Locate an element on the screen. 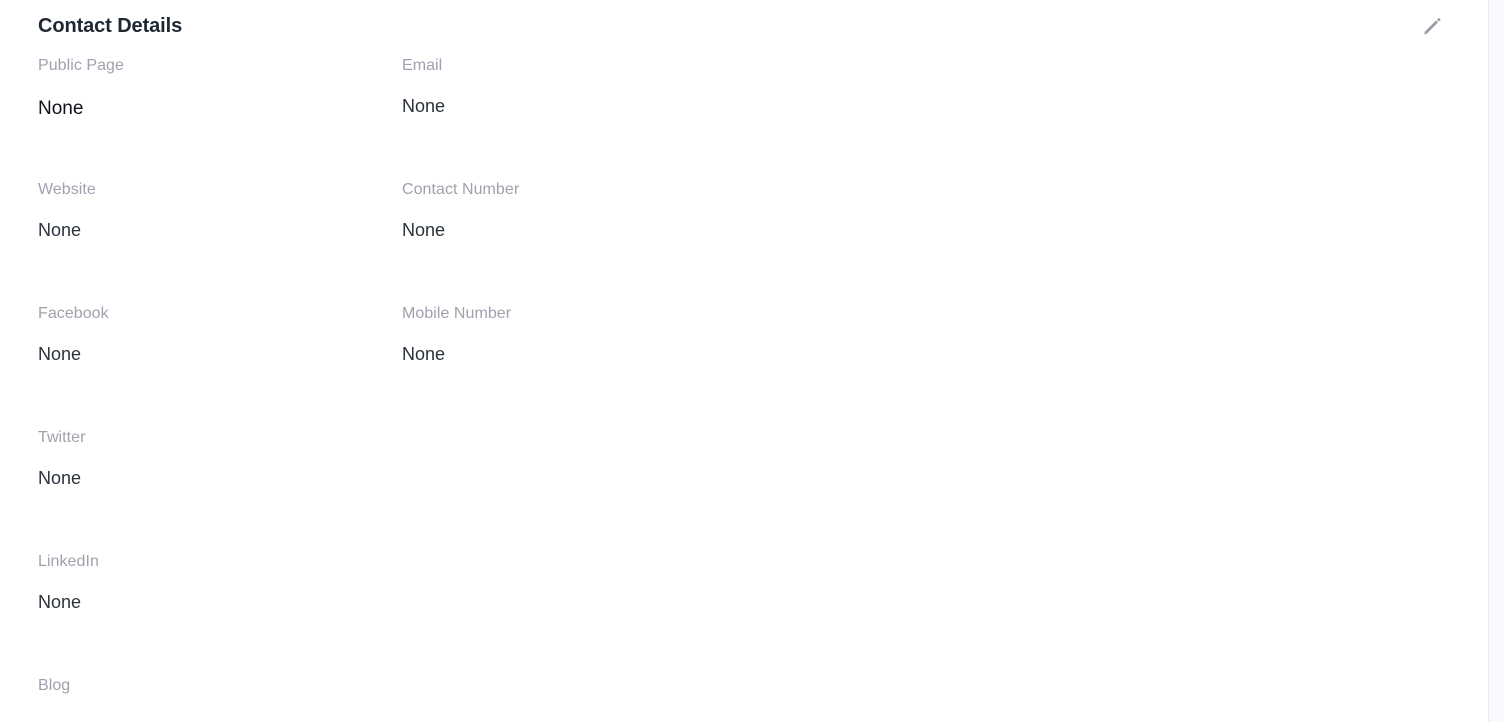 This screenshot has width=1504, height=722. field-twitter: Twitter None is located at coordinates (210, 458).